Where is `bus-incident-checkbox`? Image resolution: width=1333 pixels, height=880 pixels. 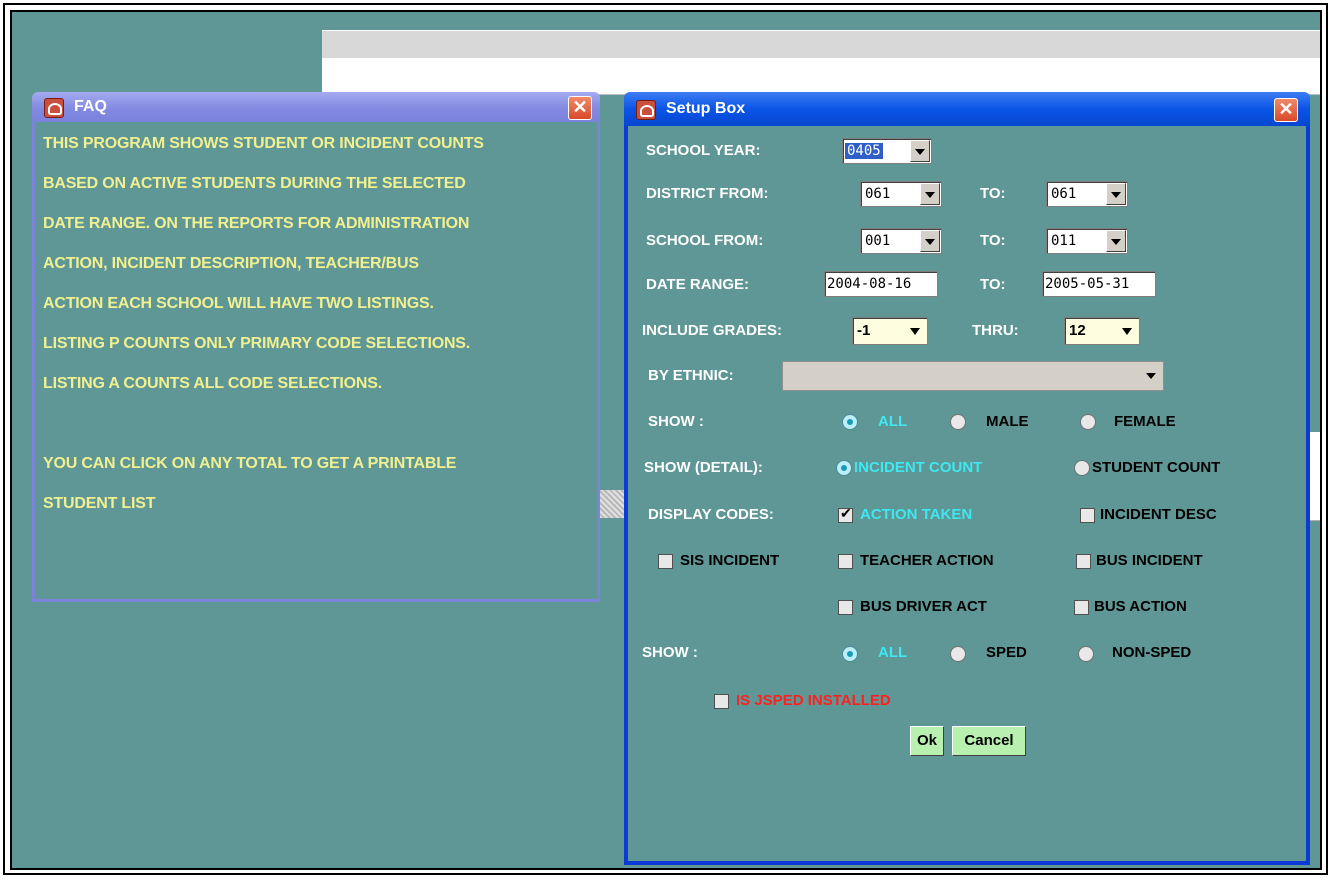 bus-incident-checkbox is located at coordinates (1083, 561).